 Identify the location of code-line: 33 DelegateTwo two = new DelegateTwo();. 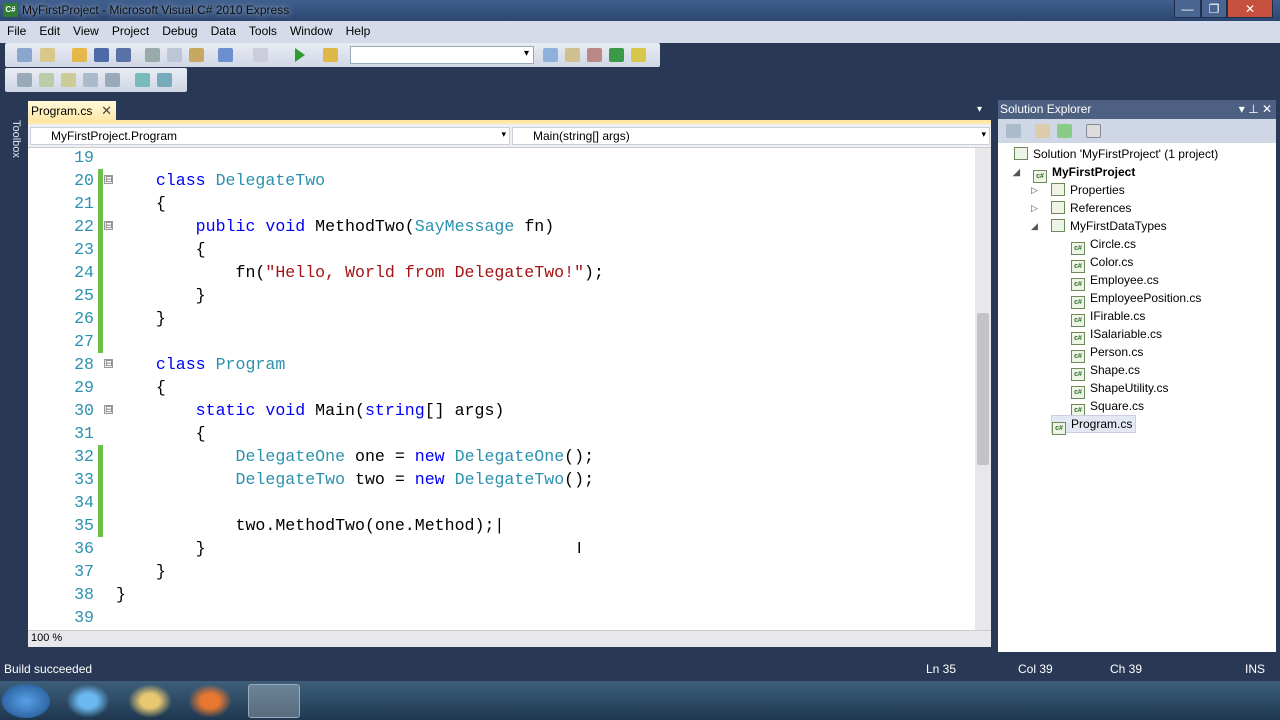
(503, 479).